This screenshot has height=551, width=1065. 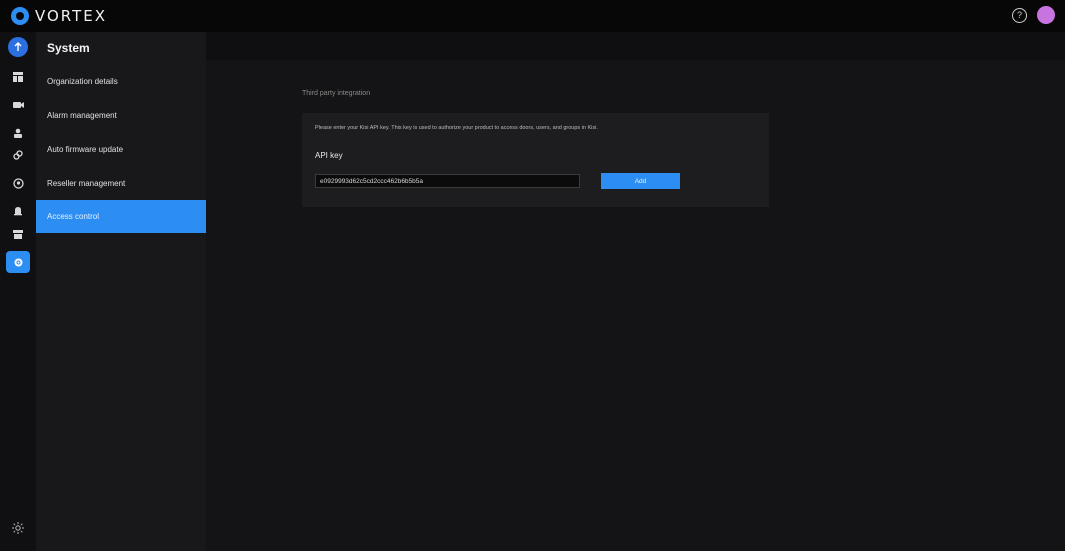 I want to click on archive-icon, so click(x=18, y=234).